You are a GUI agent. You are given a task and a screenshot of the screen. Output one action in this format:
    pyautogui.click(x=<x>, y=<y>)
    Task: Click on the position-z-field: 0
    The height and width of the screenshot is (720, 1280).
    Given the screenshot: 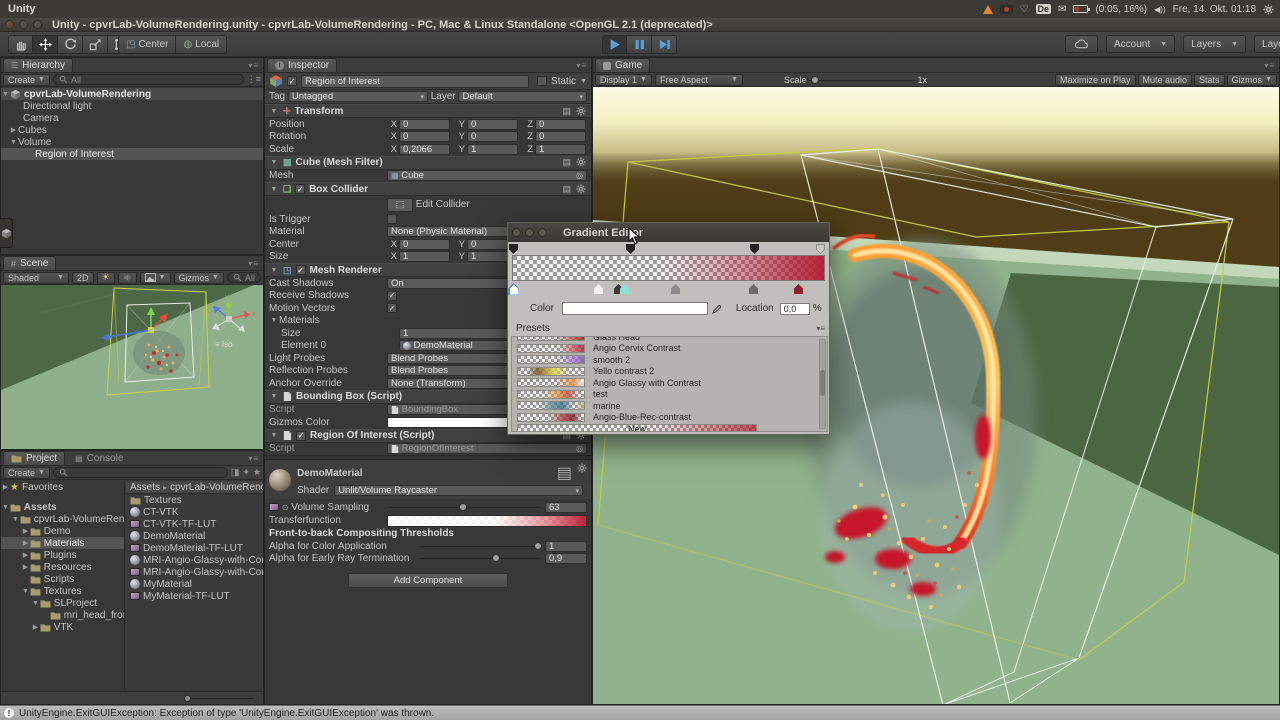 What is the action you would take?
    pyautogui.click(x=560, y=124)
    